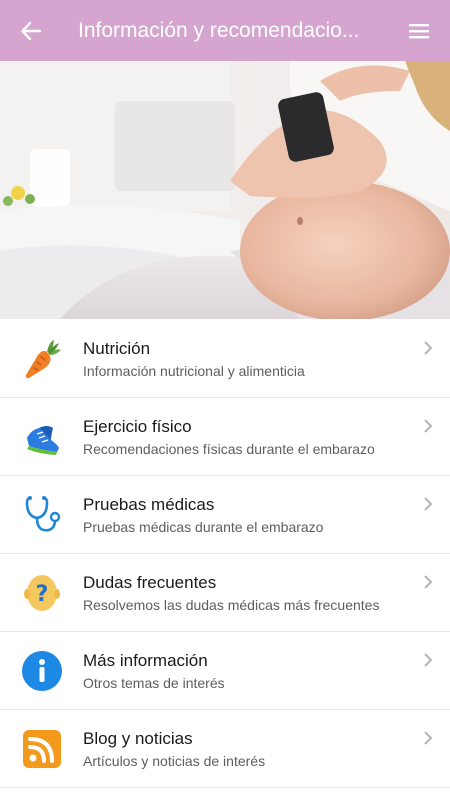 The image size is (450, 800). Describe the element at coordinates (225, 671) in the screenshot. I see `list-item-mas-informacion: Más información Otros temas de interés` at that location.